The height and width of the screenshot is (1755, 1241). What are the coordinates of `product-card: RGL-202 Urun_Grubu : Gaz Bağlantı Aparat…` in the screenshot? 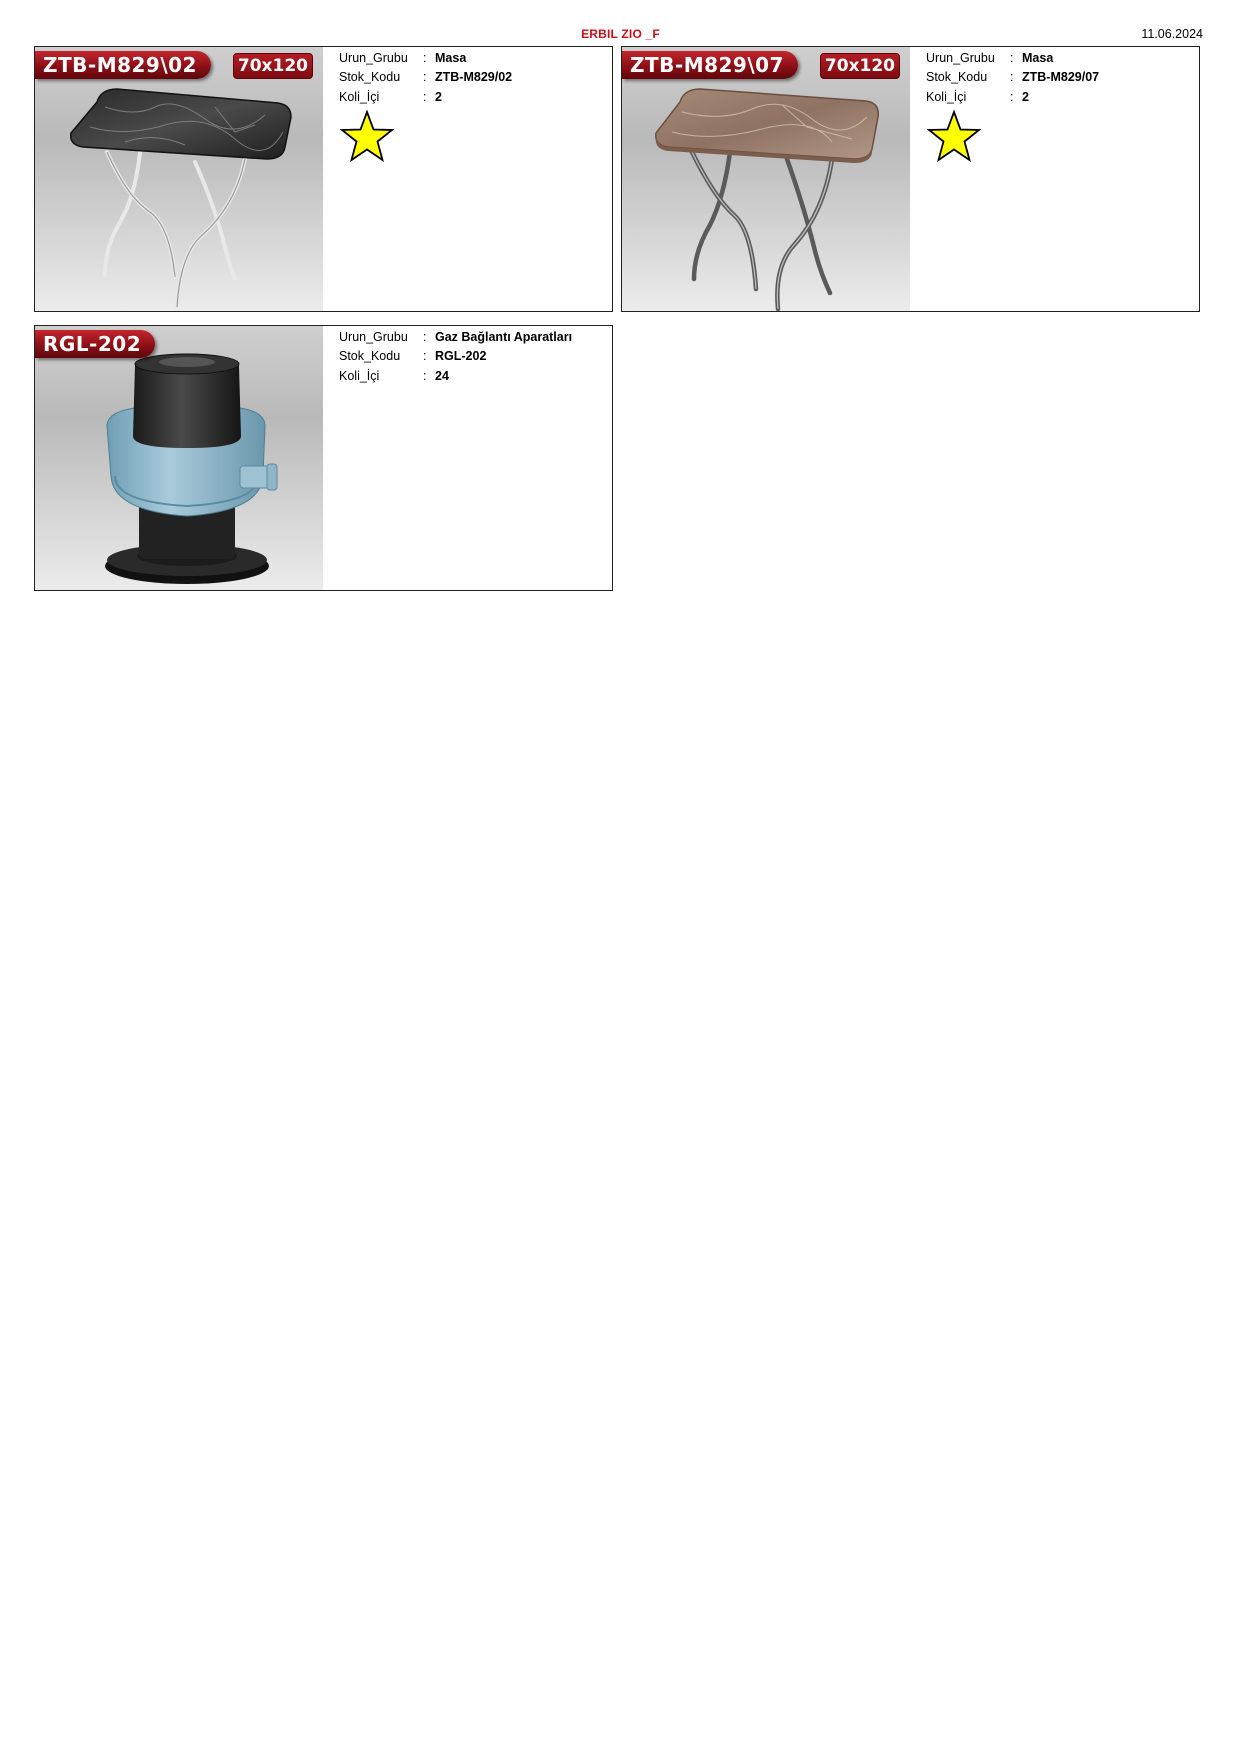 It's located at (323, 458).